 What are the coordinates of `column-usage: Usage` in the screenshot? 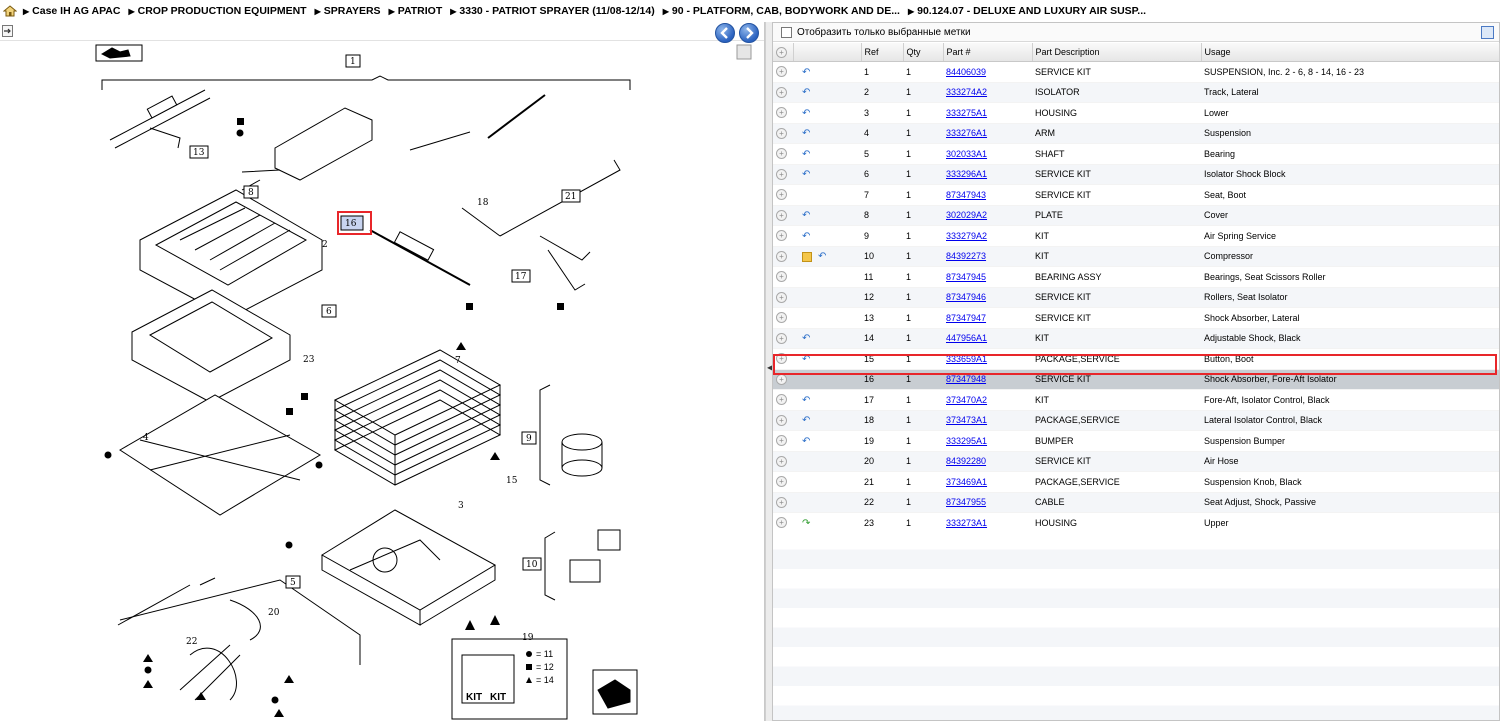 It's located at (1350, 52).